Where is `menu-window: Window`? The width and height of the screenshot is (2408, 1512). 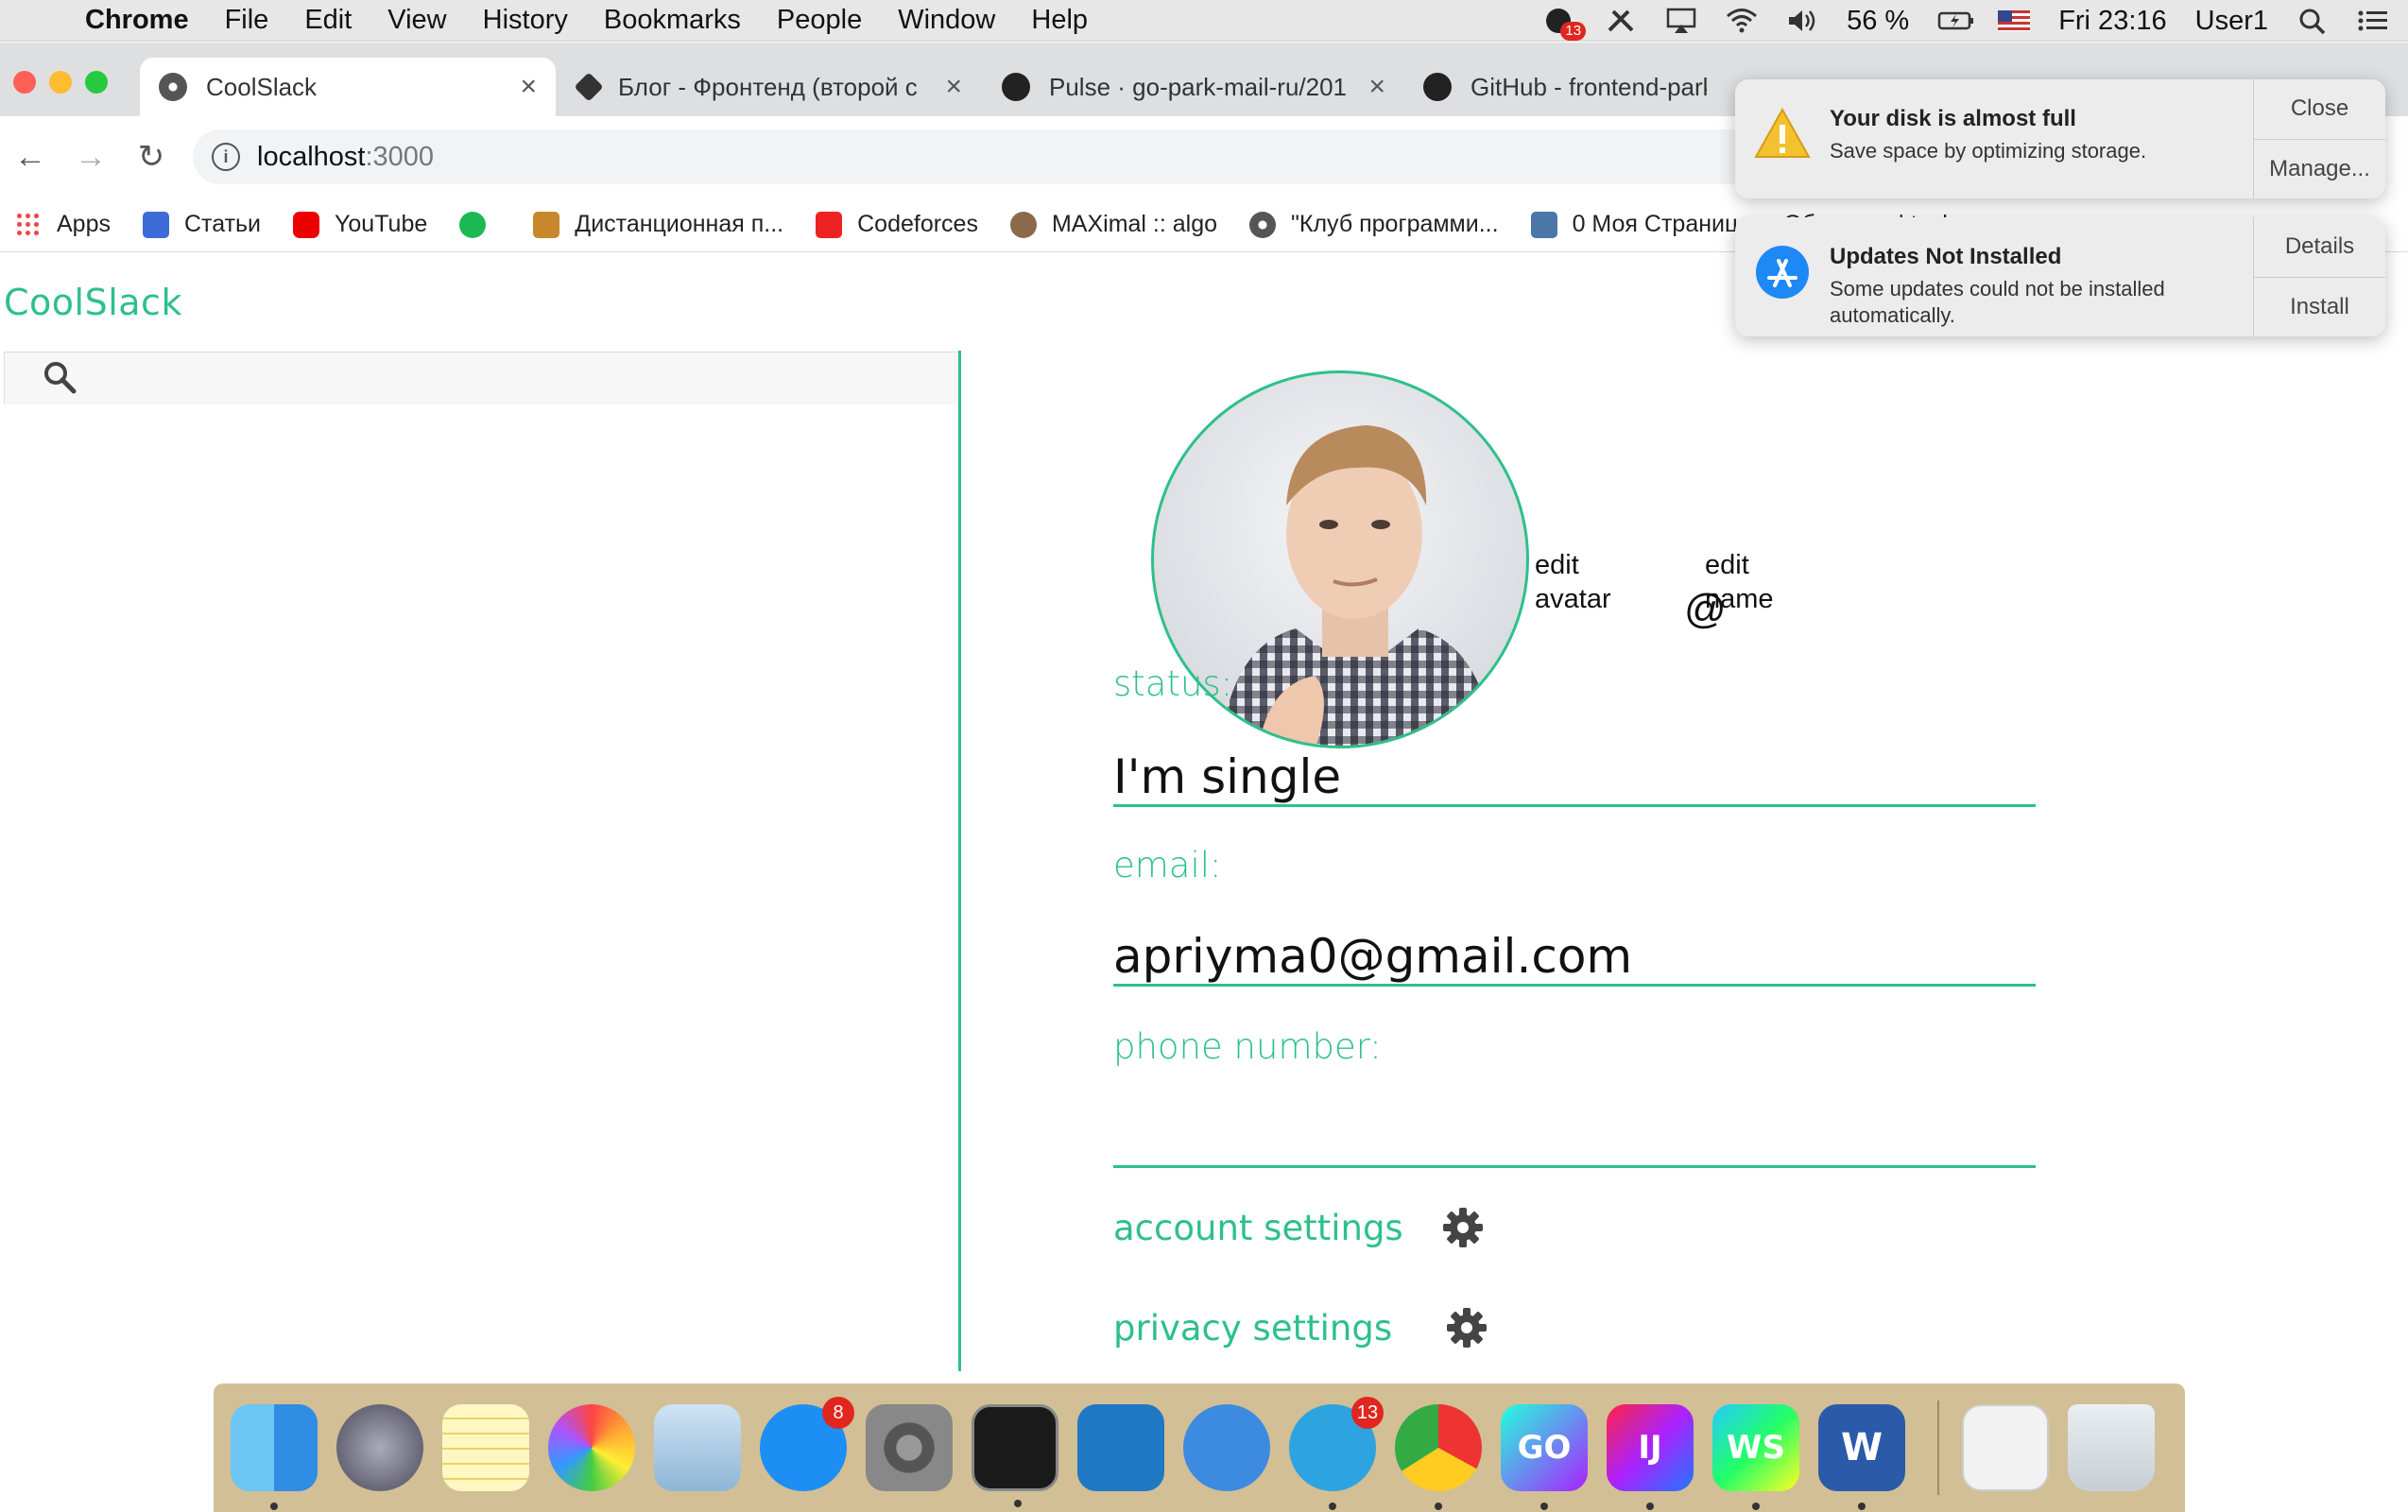 menu-window: Window is located at coordinates (946, 20).